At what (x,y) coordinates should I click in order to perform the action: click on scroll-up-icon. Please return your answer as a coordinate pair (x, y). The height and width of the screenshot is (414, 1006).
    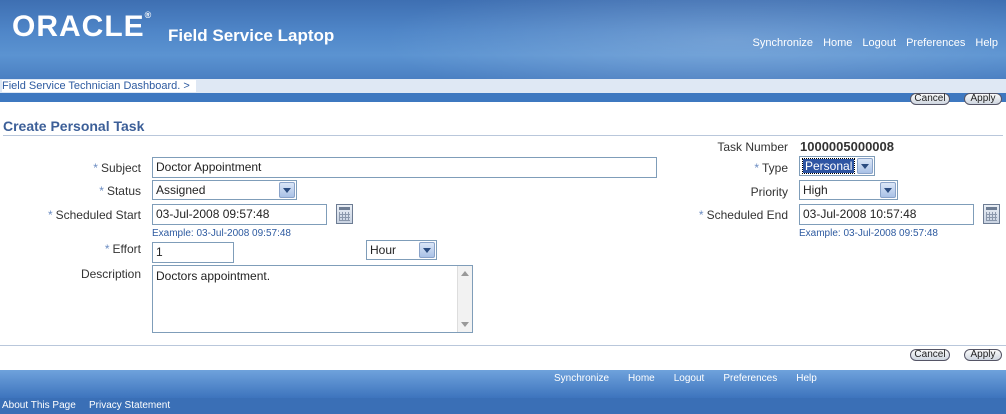
    Looking at the image, I should click on (465, 273).